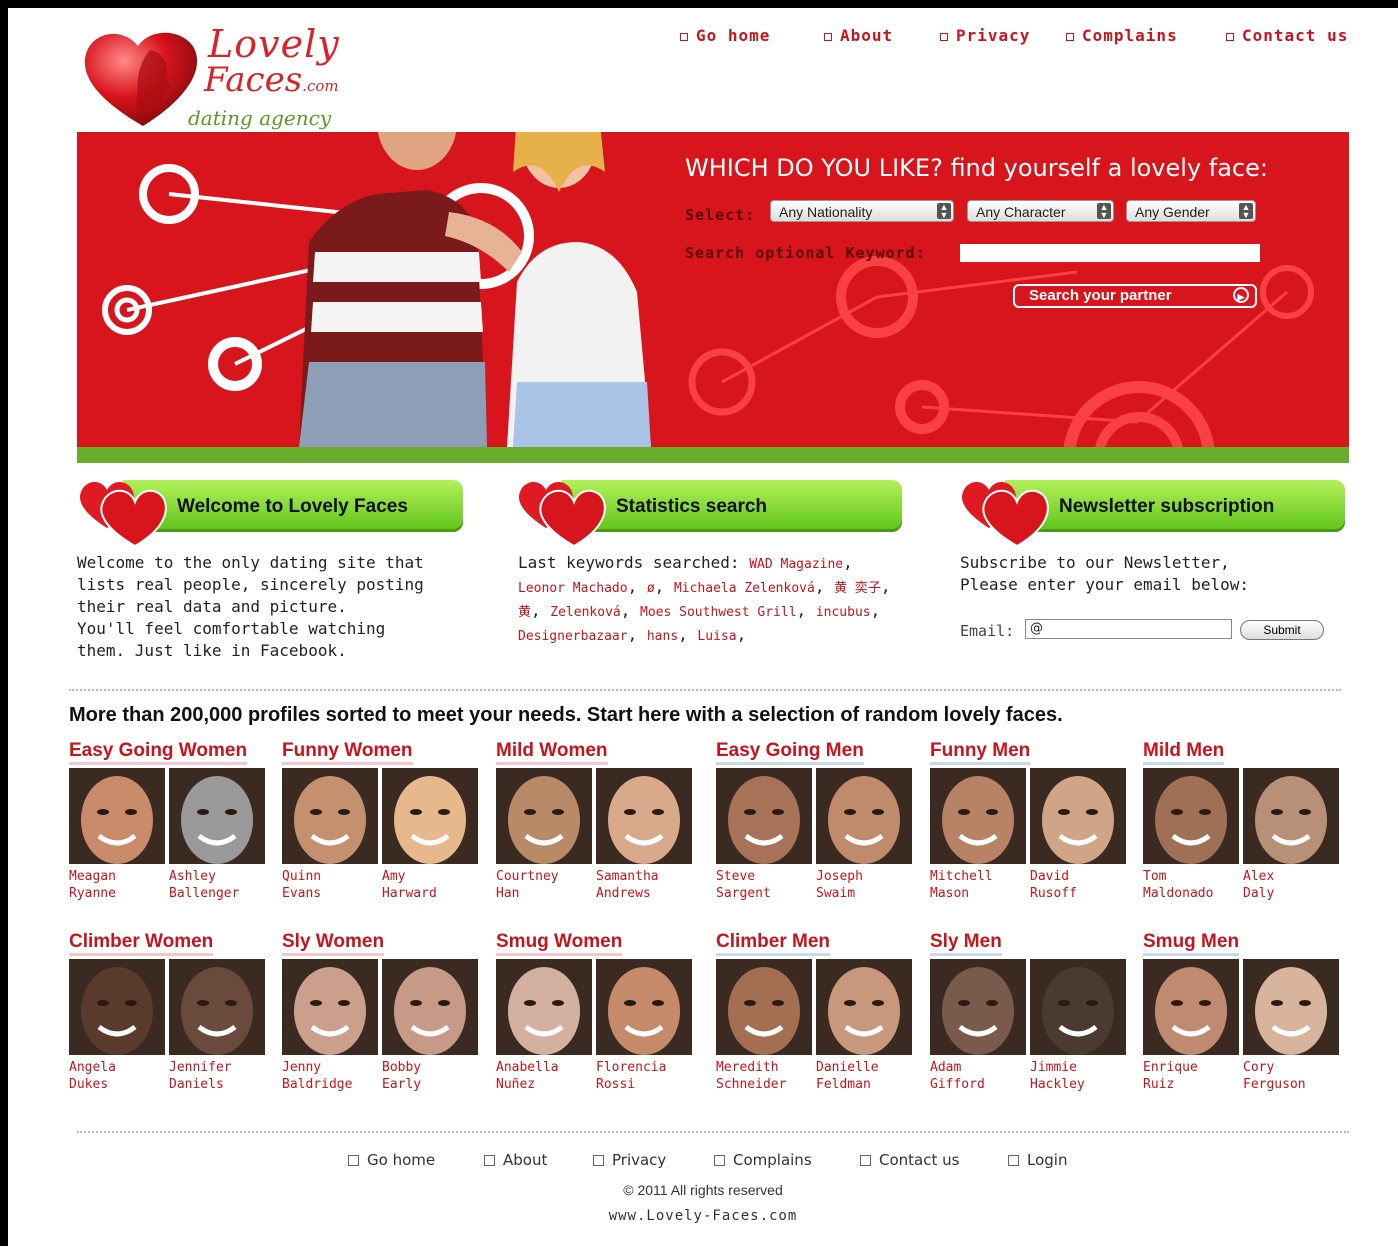 Image resolution: width=1398 pixels, height=1246 pixels. I want to click on nationality-select: Any Nationality ▲ ▼, so click(862, 211).